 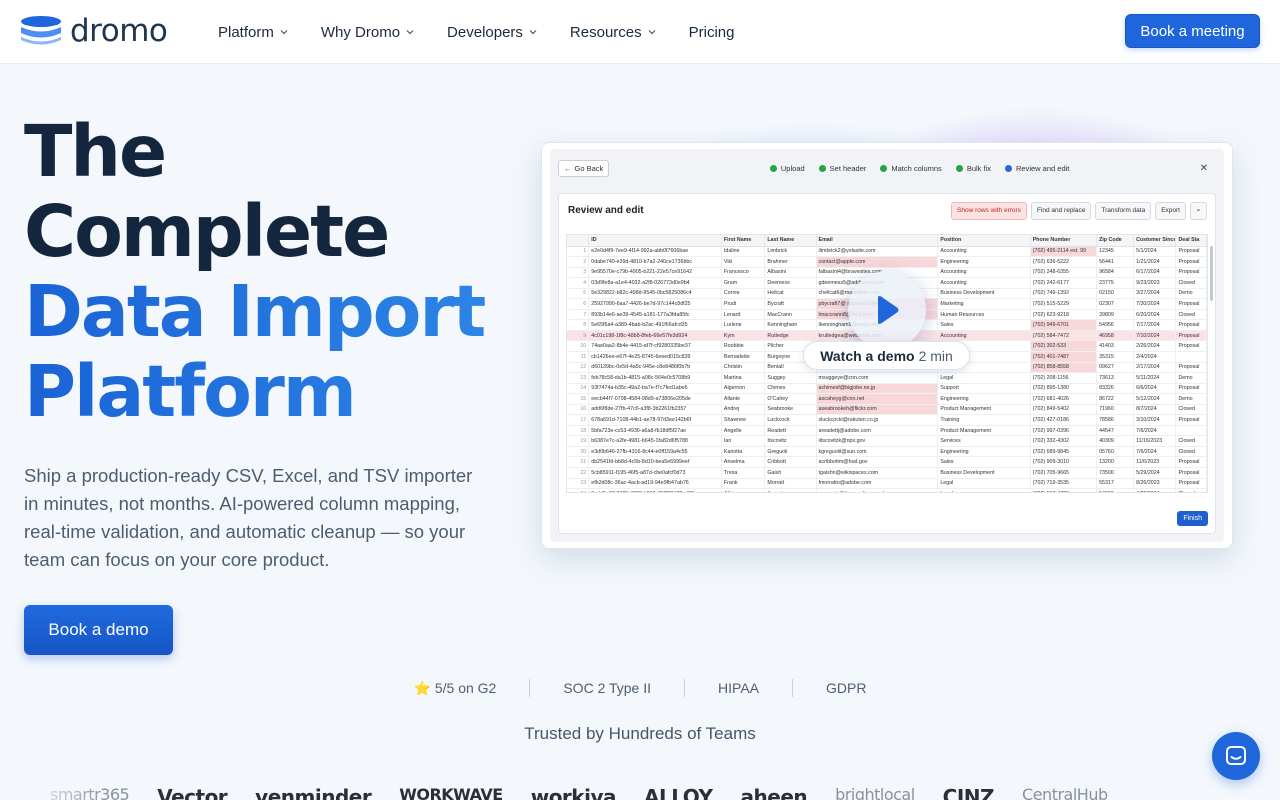 I want to click on table-cell: (702) 332-4302, so click(x=1064, y=441).